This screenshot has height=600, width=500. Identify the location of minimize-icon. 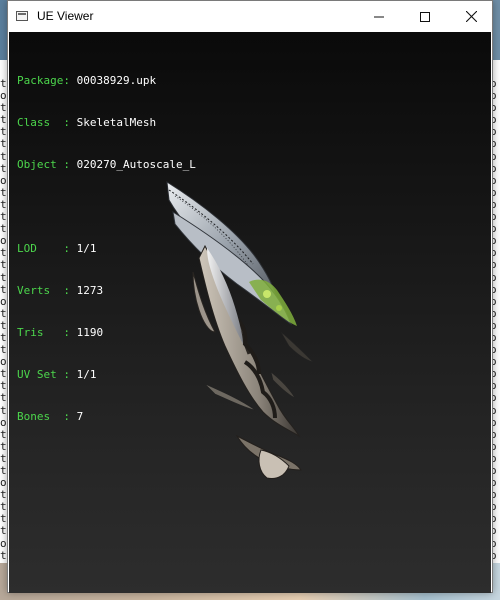
(379, 16).